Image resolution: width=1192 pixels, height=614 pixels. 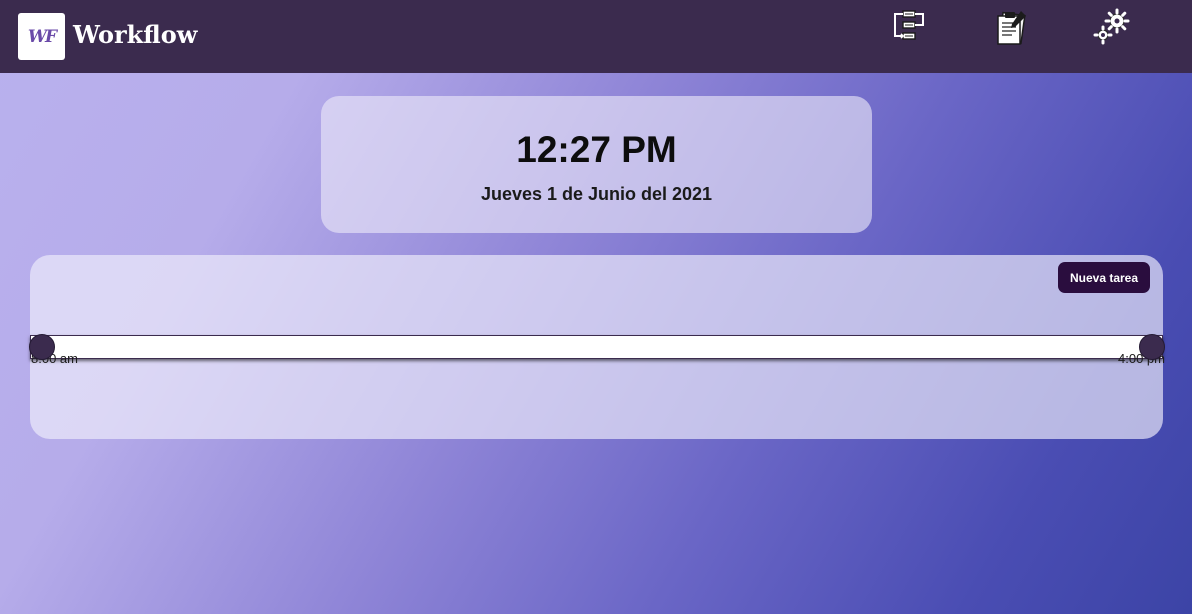 I want to click on app-logo: WF, so click(x=41, y=36).